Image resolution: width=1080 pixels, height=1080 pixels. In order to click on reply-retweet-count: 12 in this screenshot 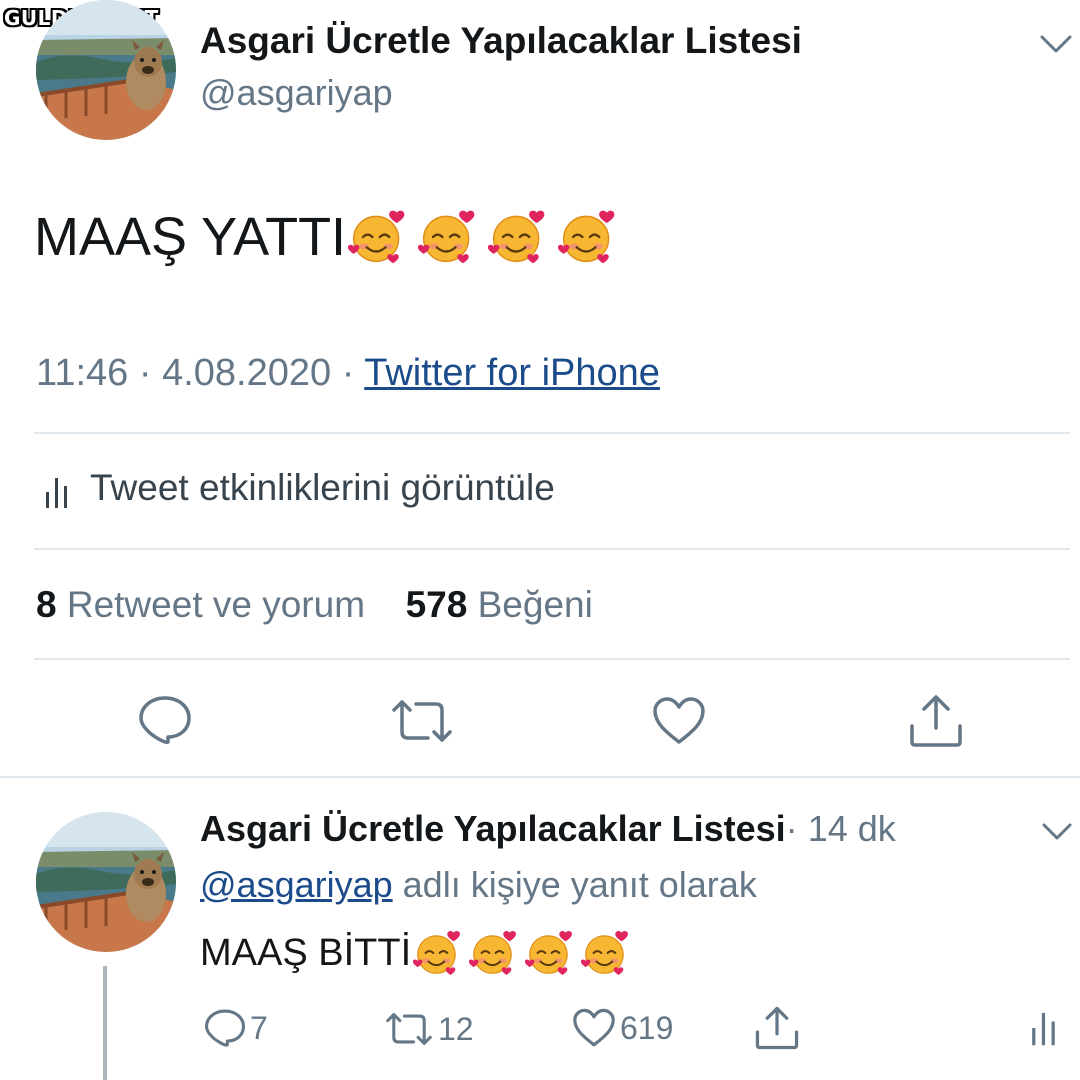, I will do `click(456, 1028)`.